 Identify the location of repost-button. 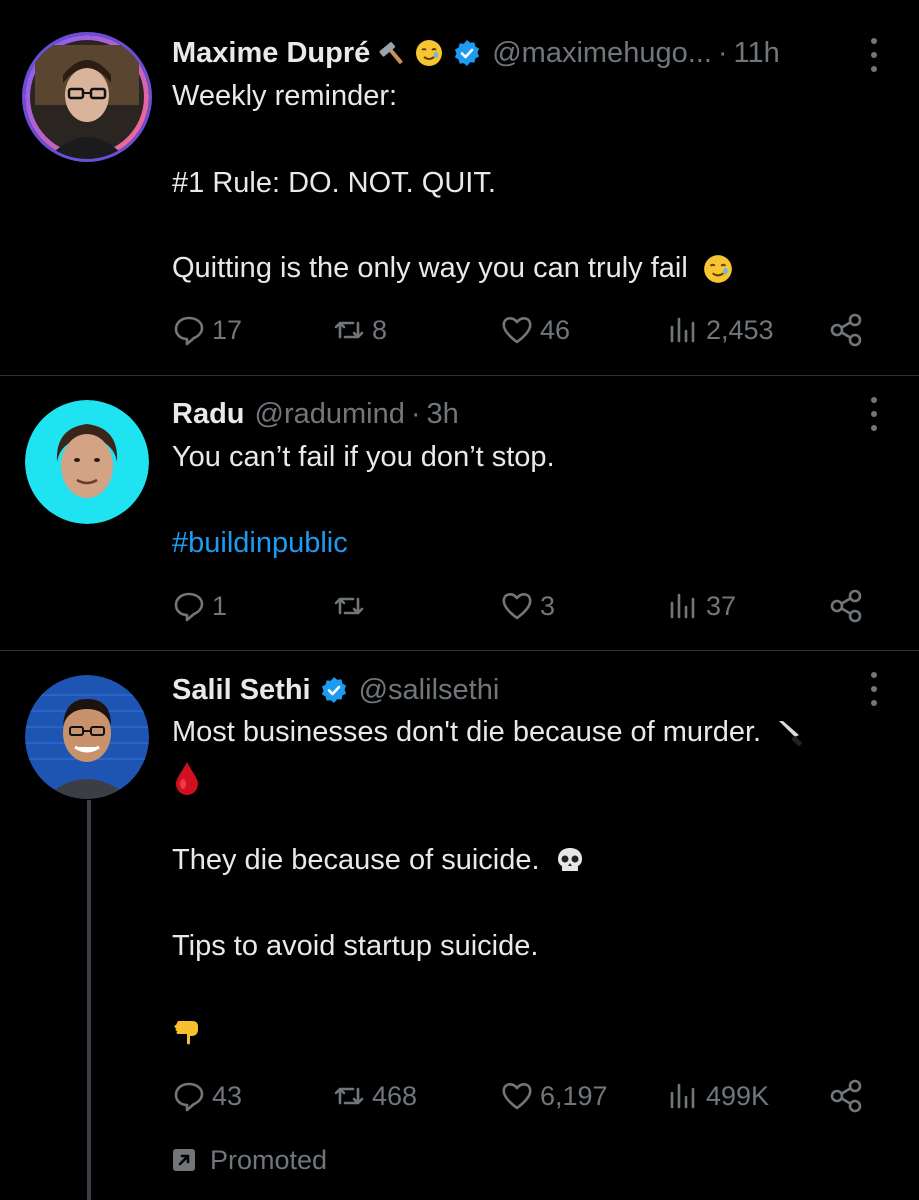
(352, 606).